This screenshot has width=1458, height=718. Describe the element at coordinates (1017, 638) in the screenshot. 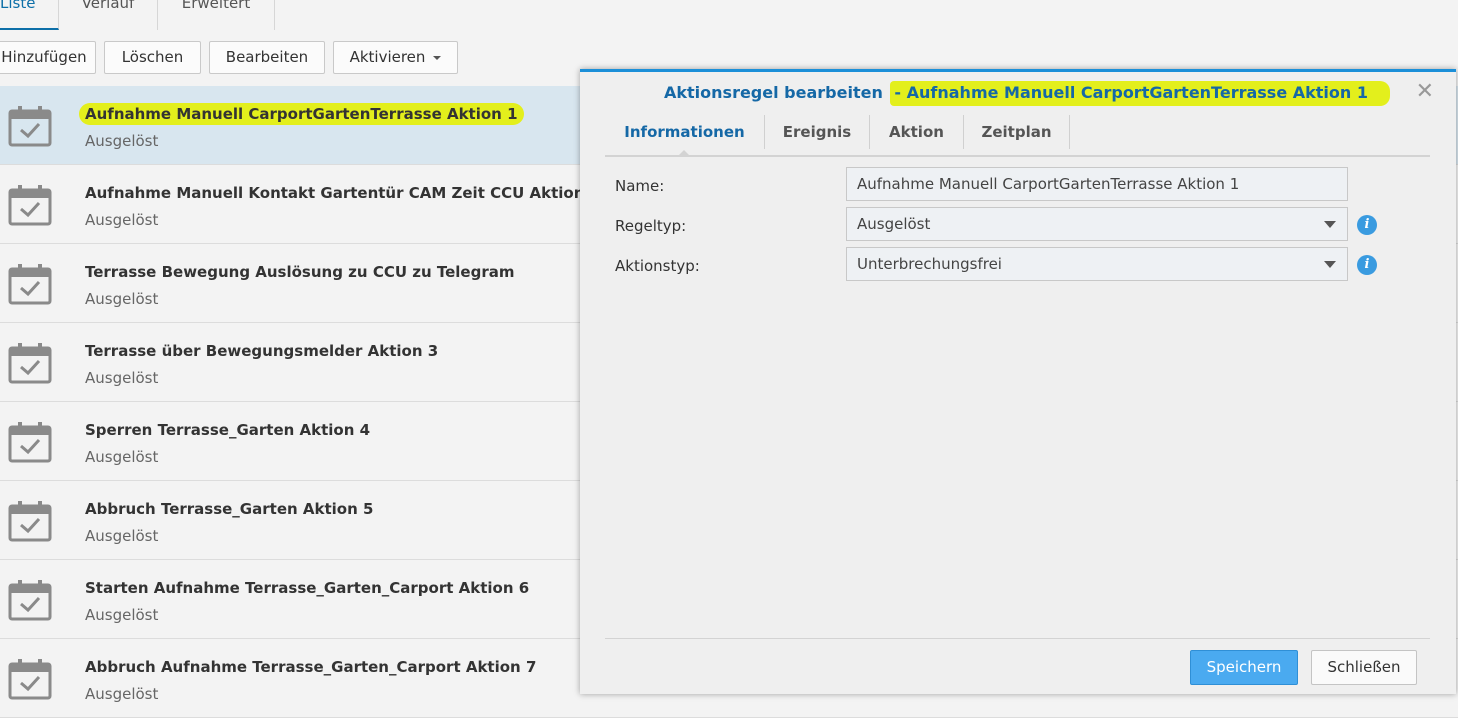

I see `footer-divider` at that location.